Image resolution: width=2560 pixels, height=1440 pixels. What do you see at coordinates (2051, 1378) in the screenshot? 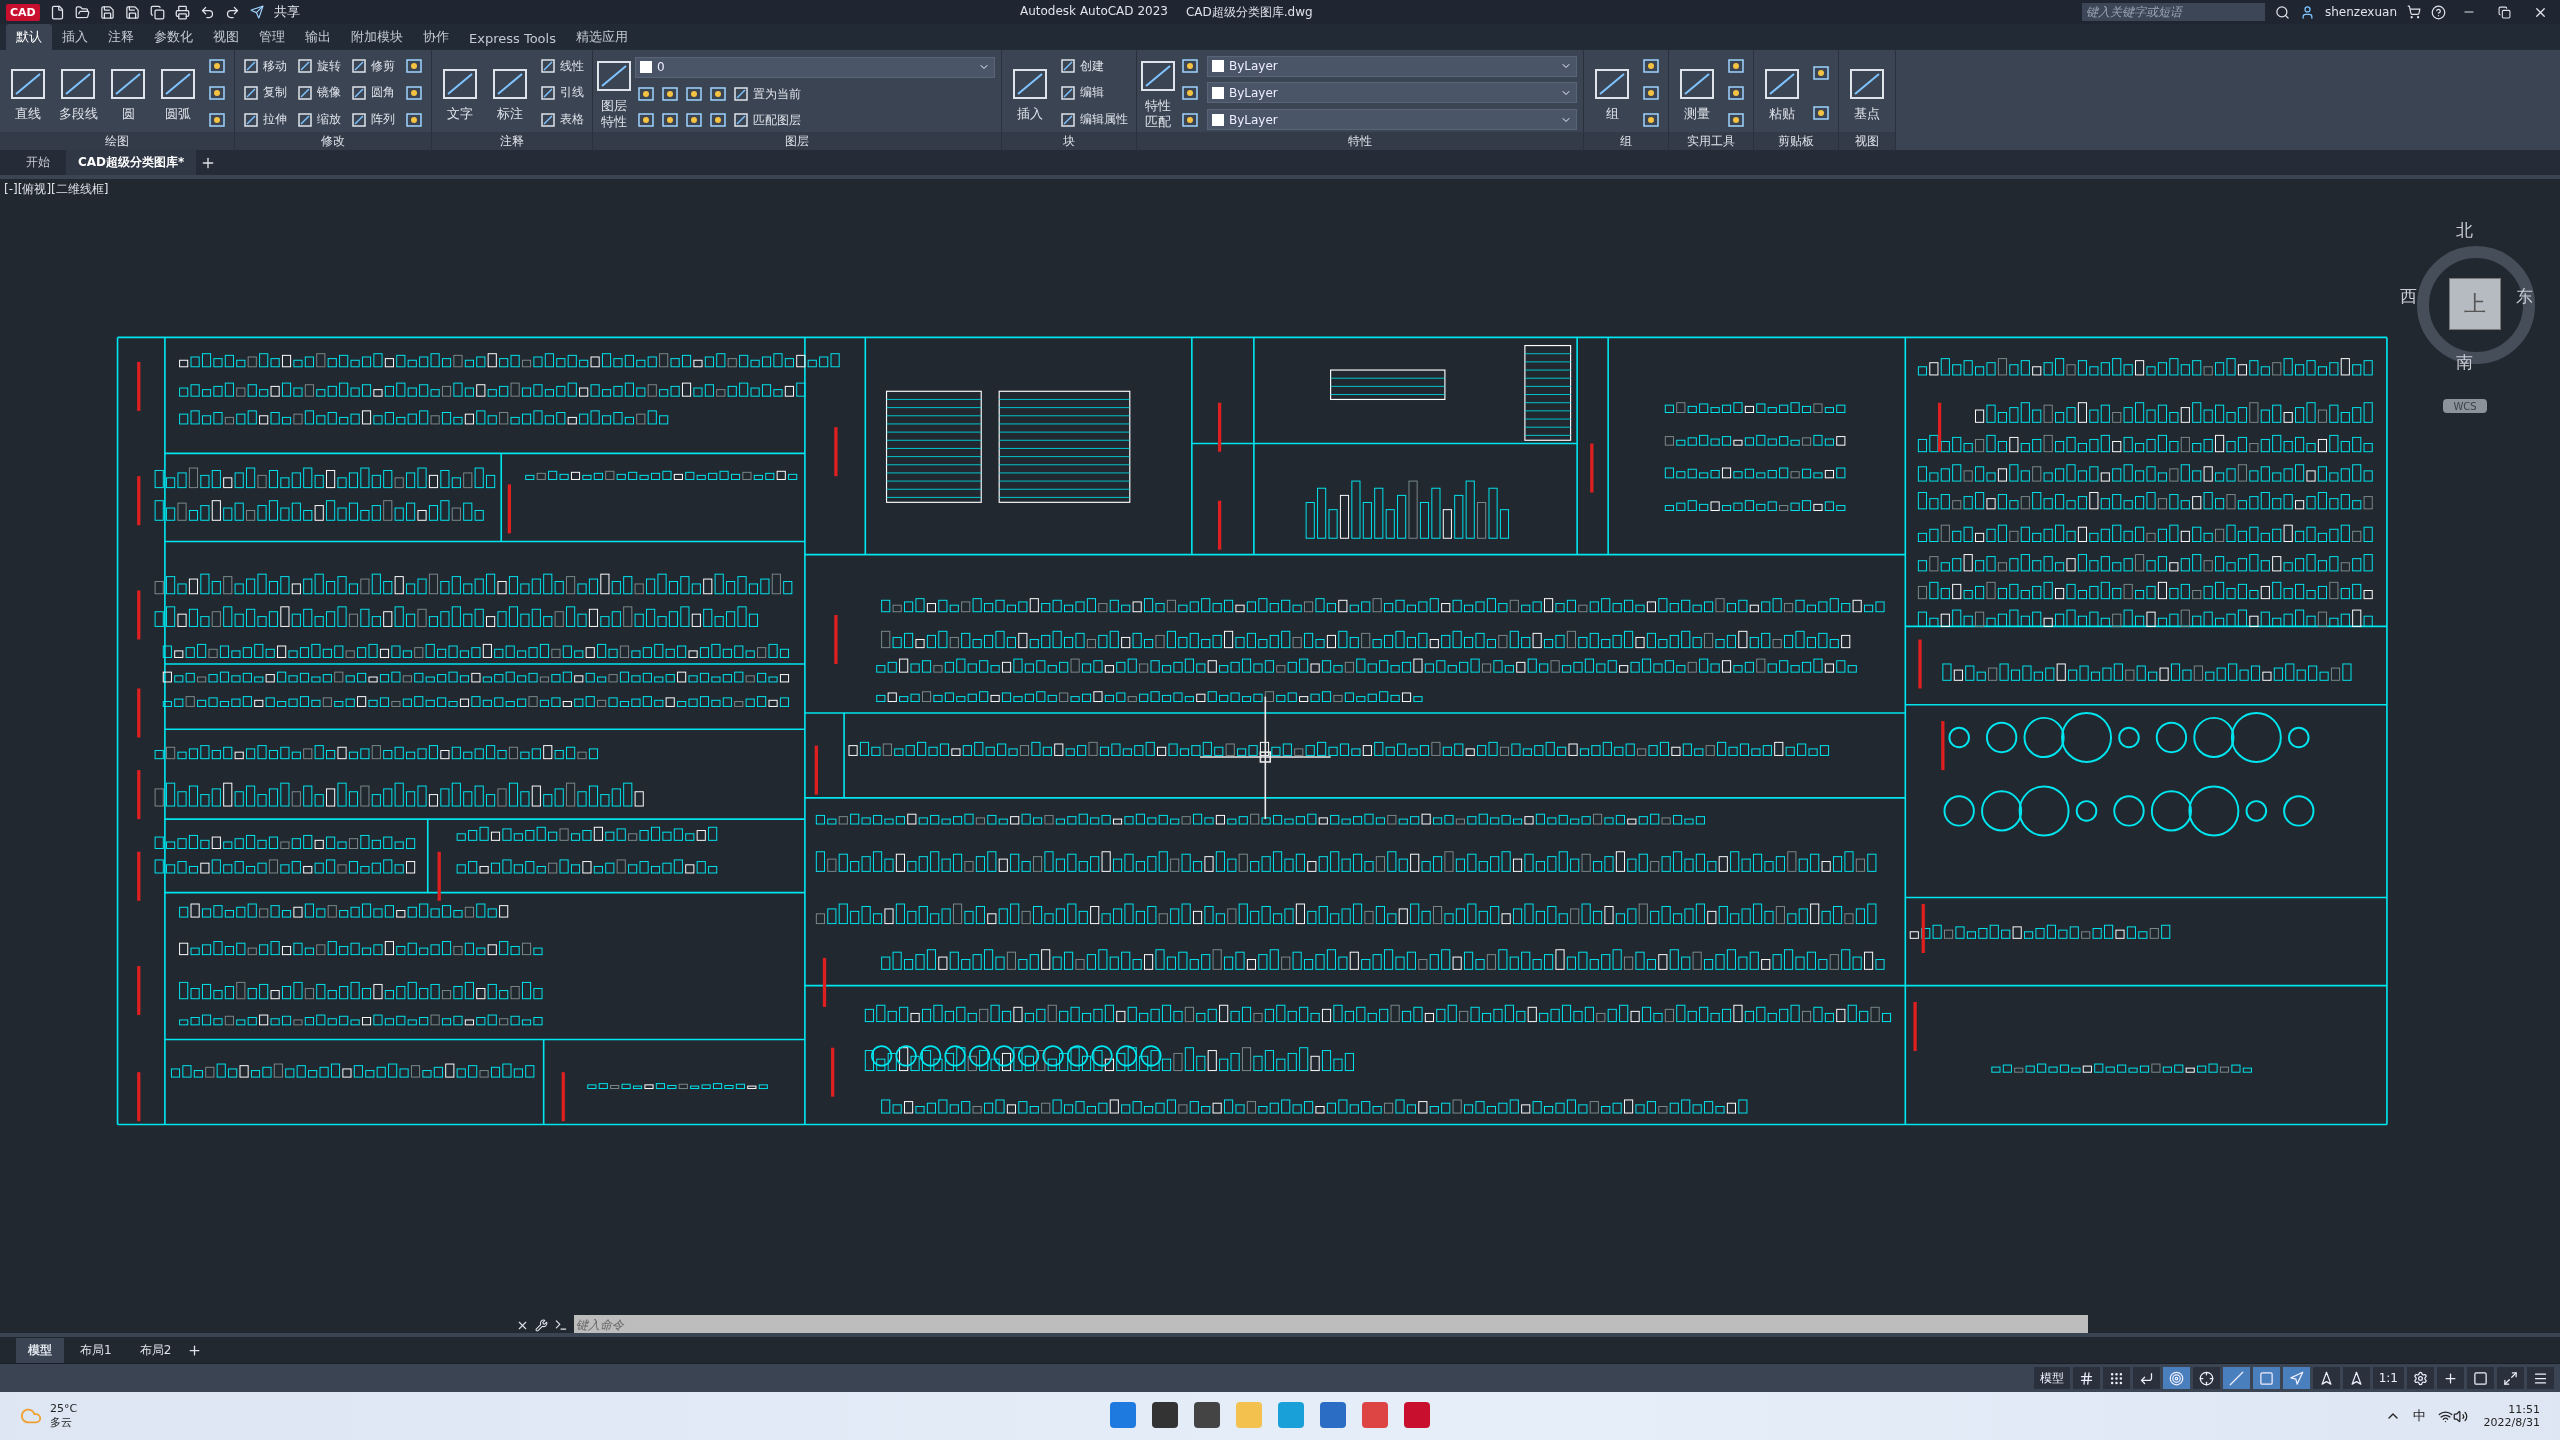
I see `model-space-button: 模型` at bounding box center [2051, 1378].